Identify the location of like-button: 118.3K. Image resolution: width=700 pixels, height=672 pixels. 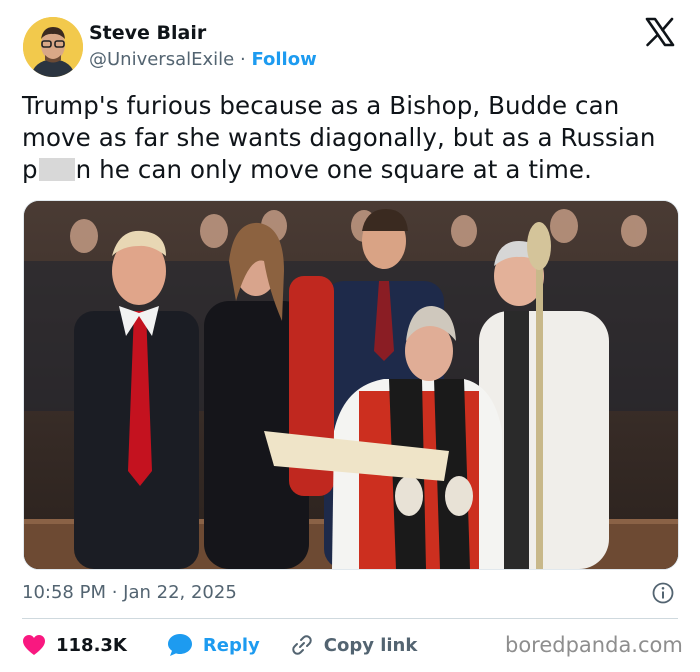
(74, 645).